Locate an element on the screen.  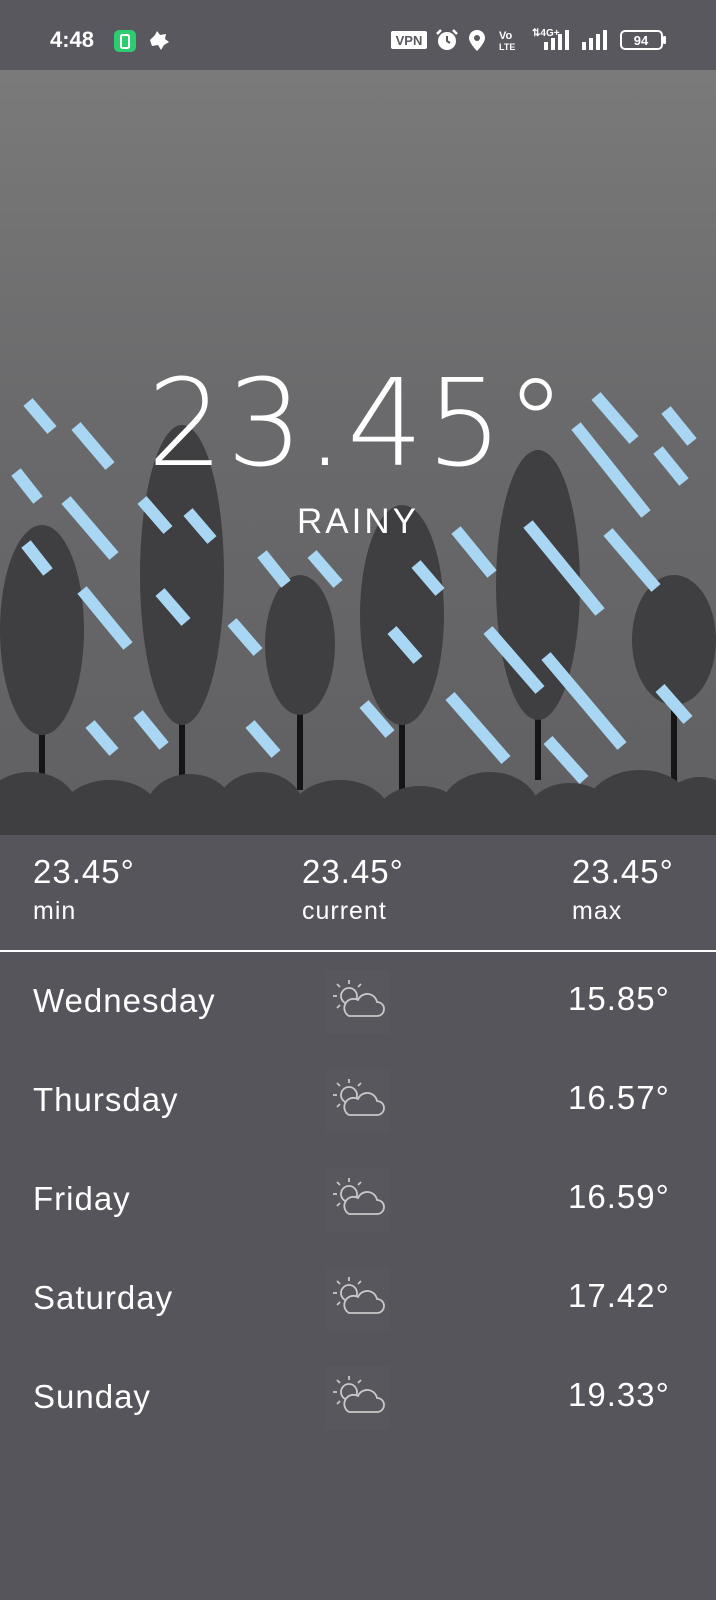
forecast-temperature: 15.85° is located at coordinates (619, 998).